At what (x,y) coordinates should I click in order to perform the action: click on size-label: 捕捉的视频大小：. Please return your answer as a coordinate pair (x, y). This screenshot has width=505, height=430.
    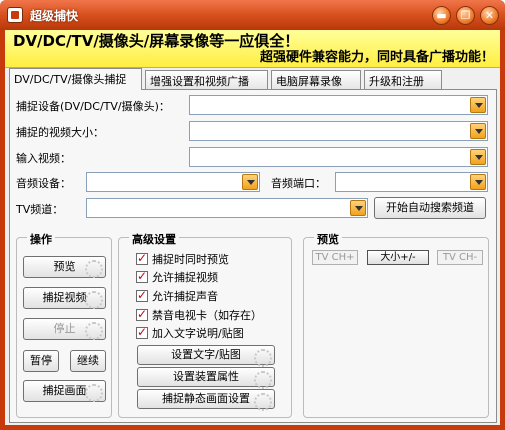
    Looking at the image, I should click on (60, 132).